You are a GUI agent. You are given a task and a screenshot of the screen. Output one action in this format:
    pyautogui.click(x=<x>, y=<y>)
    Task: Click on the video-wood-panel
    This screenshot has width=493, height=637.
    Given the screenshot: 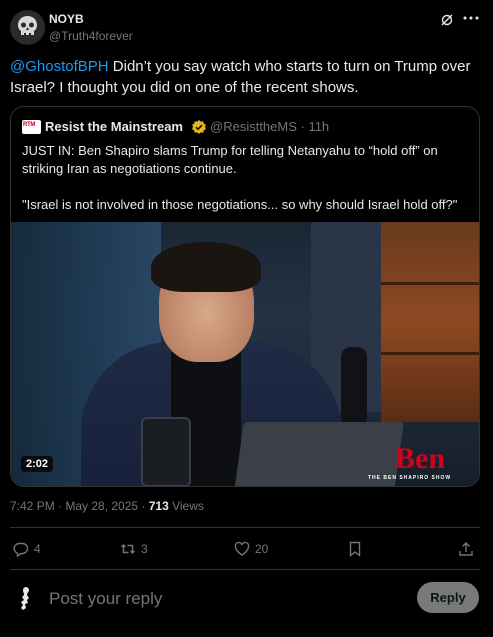 What is the action you would take?
    pyautogui.click(x=430, y=322)
    